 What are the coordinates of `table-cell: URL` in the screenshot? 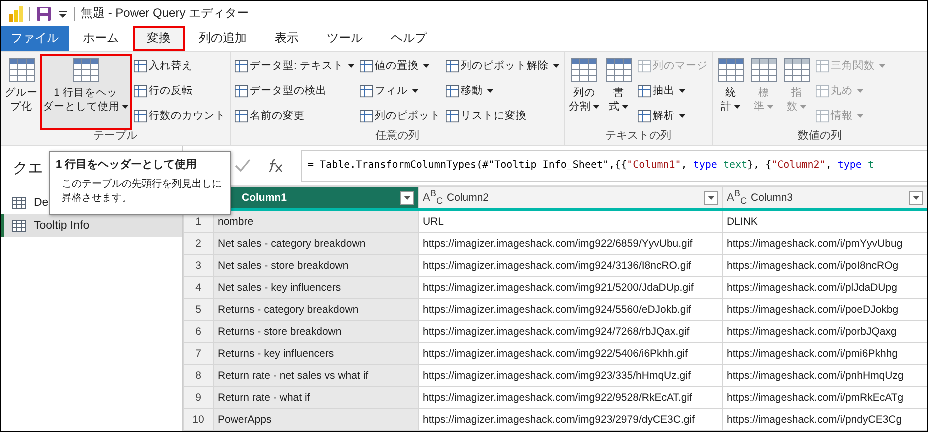 It's located at (570, 221).